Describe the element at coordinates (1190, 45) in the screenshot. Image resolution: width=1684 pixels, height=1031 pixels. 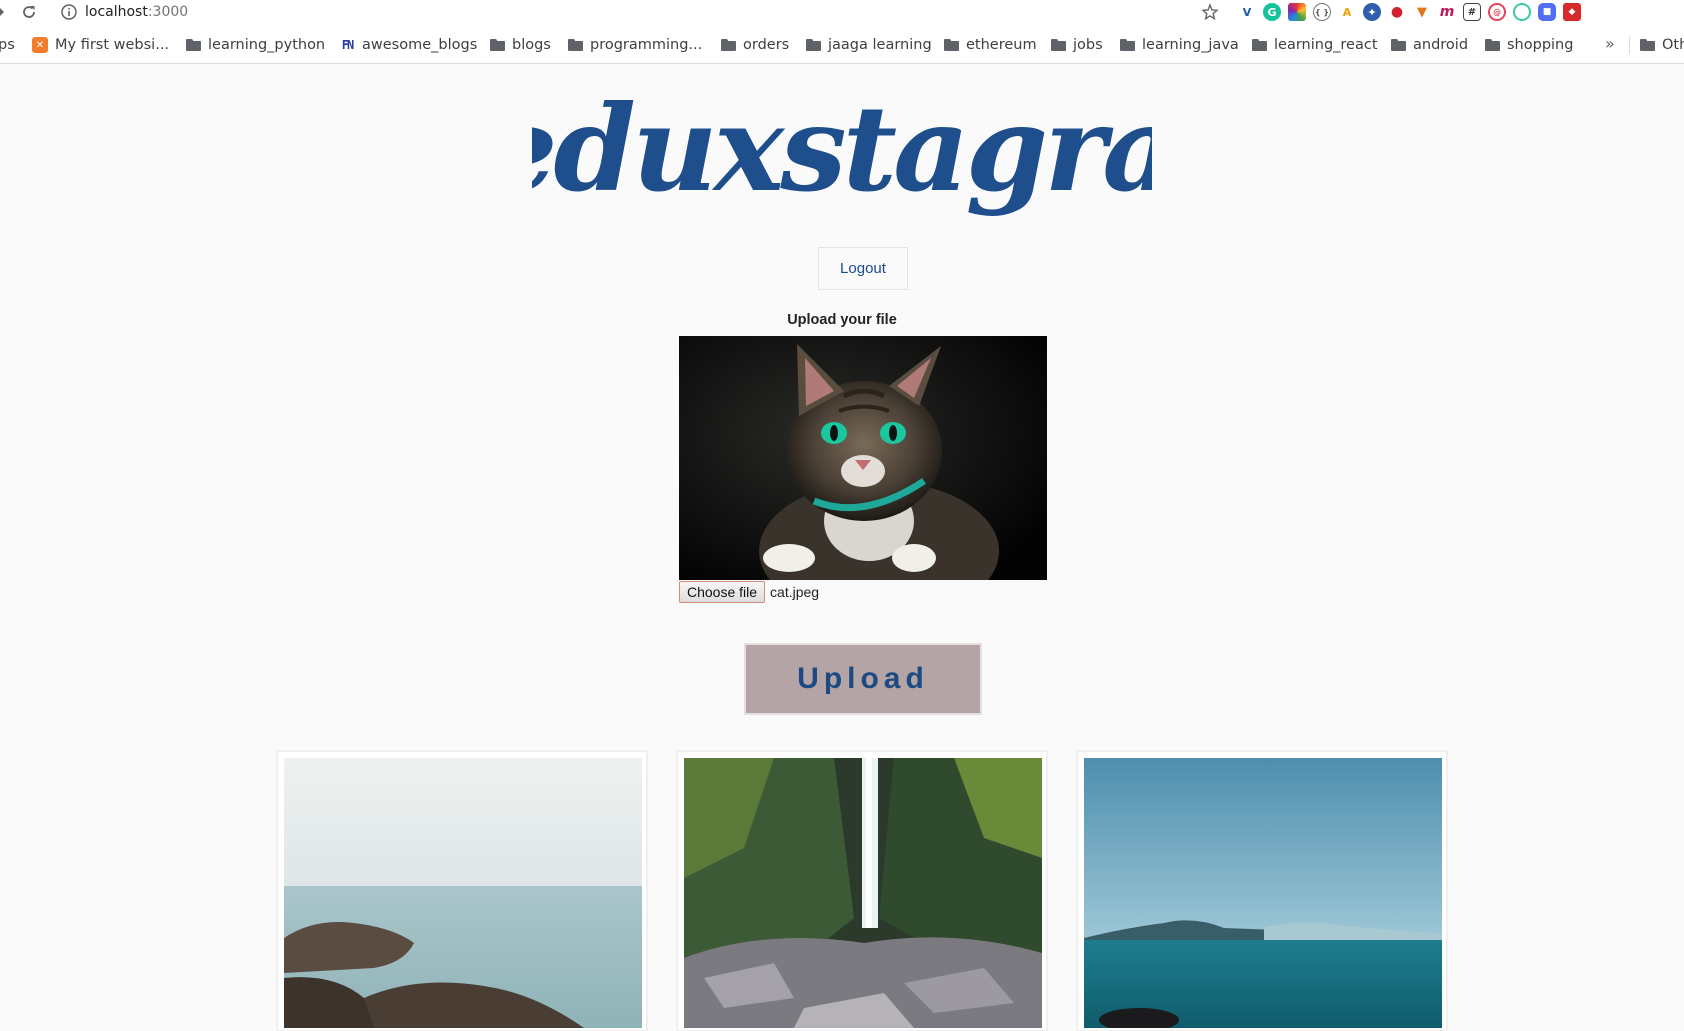
I see `bookmark-label: learning_java` at that location.